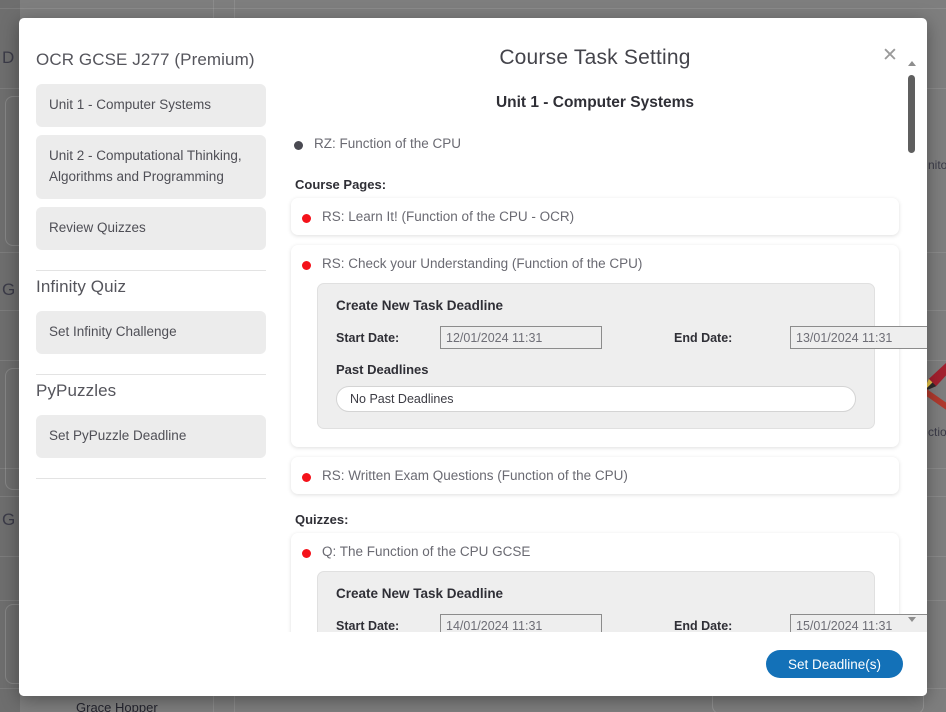  What do you see at coordinates (937, 165) in the screenshot?
I see `background-fragment: nitor` at bounding box center [937, 165].